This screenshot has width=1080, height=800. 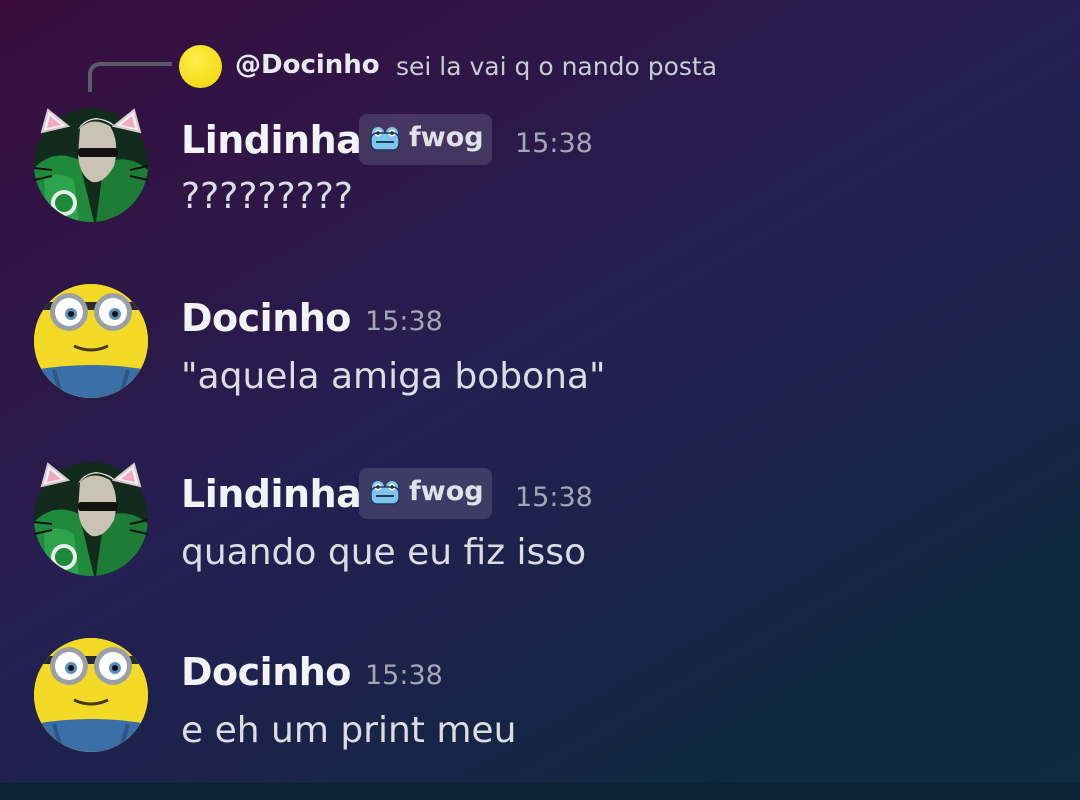 What do you see at coordinates (393, 376) in the screenshot?
I see `message-content: "aquela amiga bobona"` at bounding box center [393, 376].